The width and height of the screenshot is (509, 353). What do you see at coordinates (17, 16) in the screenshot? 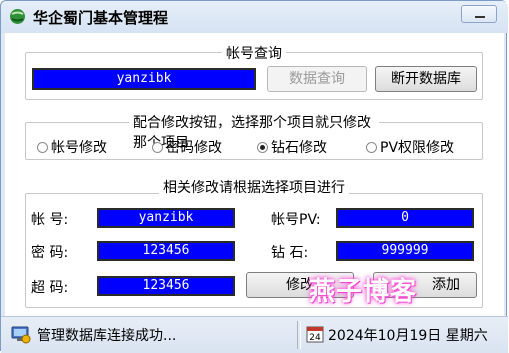
I see `app-icon` at bounding box center [17, 16].